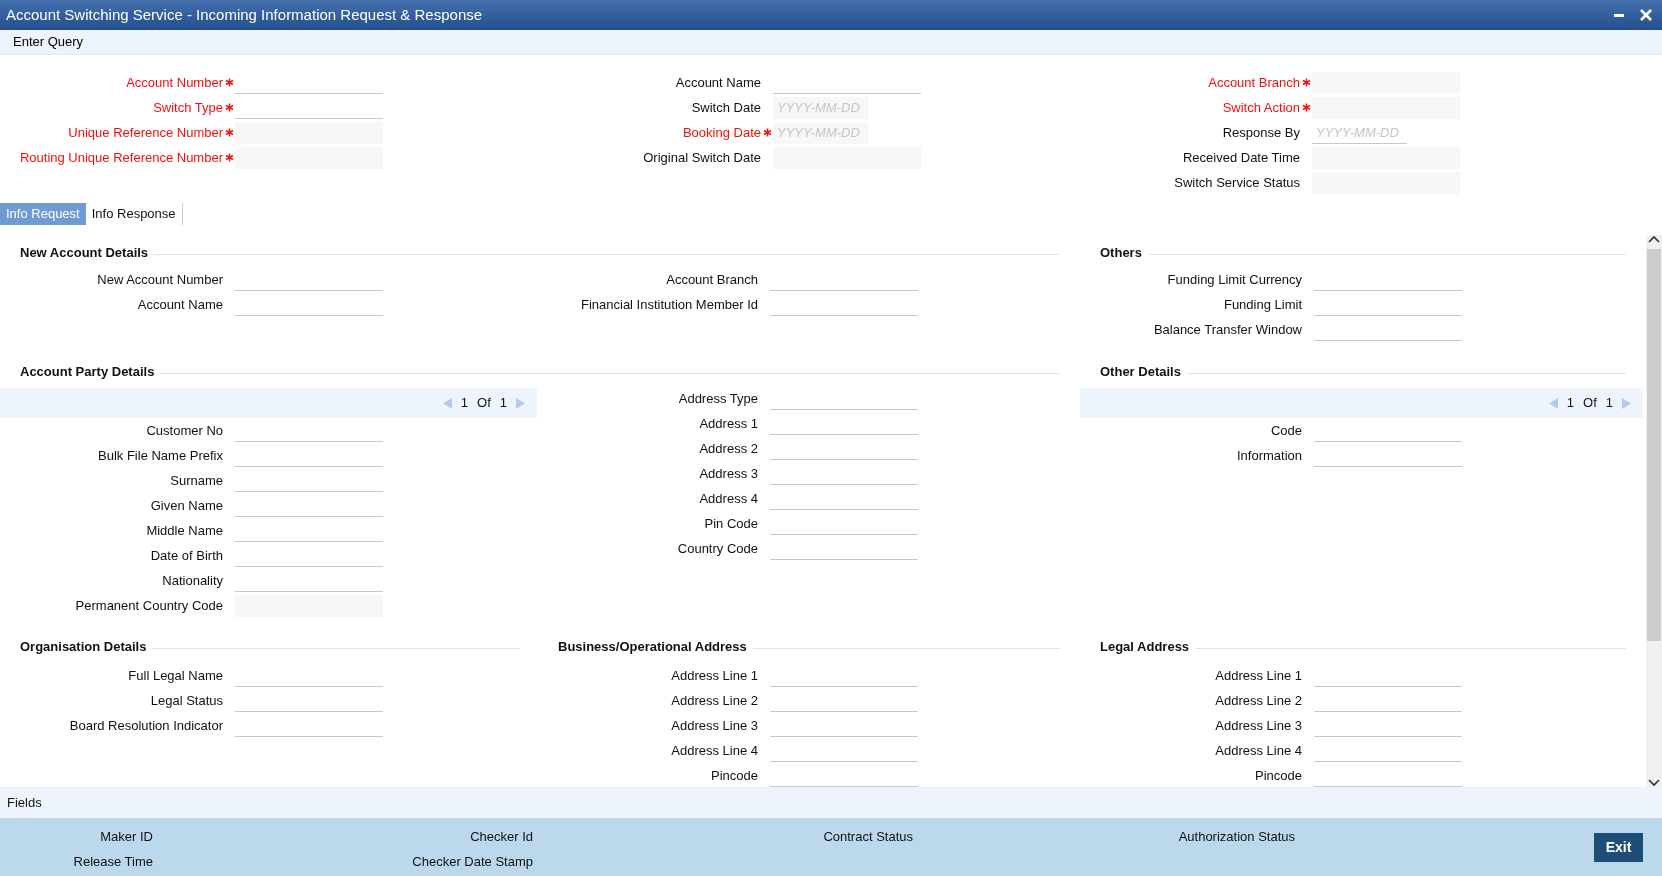 The image size is (1662, 876). I want to click on field-label: Board Resolution Indicator, so click(145, 725).